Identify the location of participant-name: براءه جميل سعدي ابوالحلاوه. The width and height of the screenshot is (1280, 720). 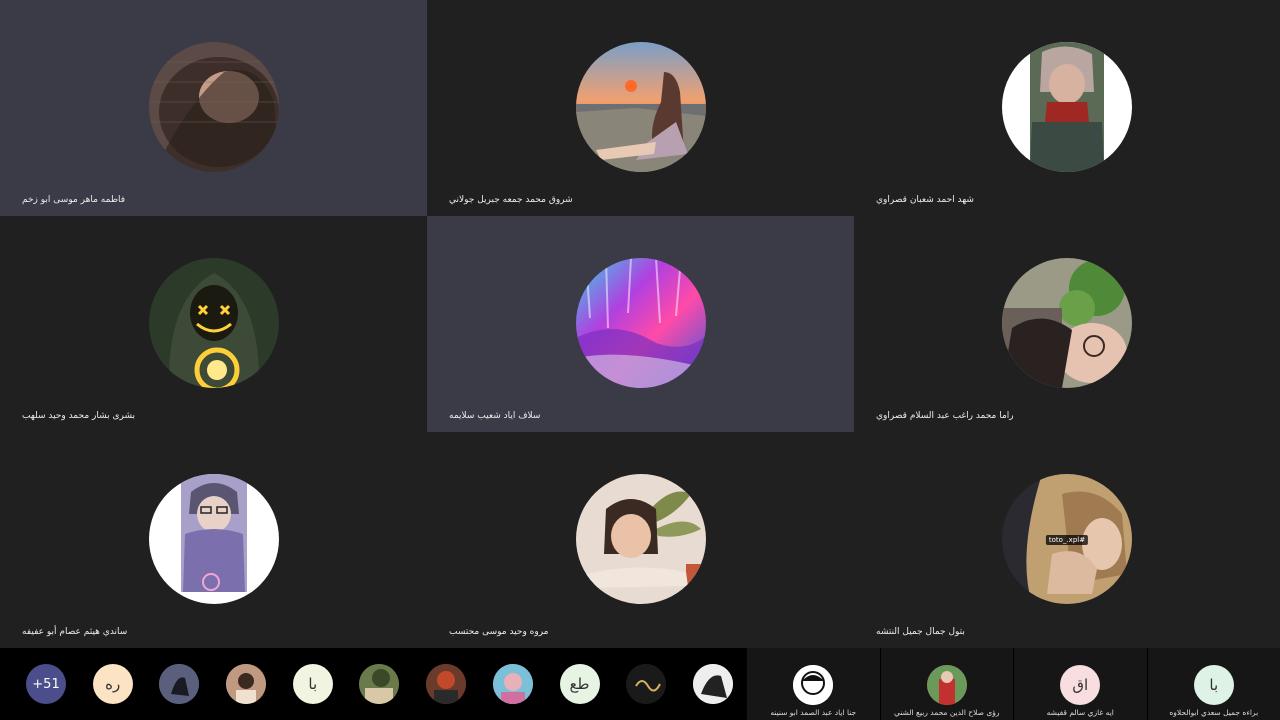
(1214, 712).